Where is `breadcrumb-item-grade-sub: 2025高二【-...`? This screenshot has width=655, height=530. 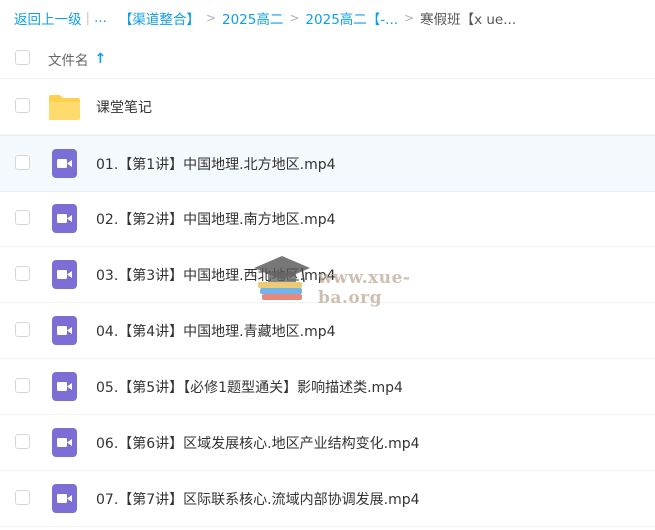 breadcrumb-item-grade-sub: 2025高二【-... is located at coordinates (351, 18).